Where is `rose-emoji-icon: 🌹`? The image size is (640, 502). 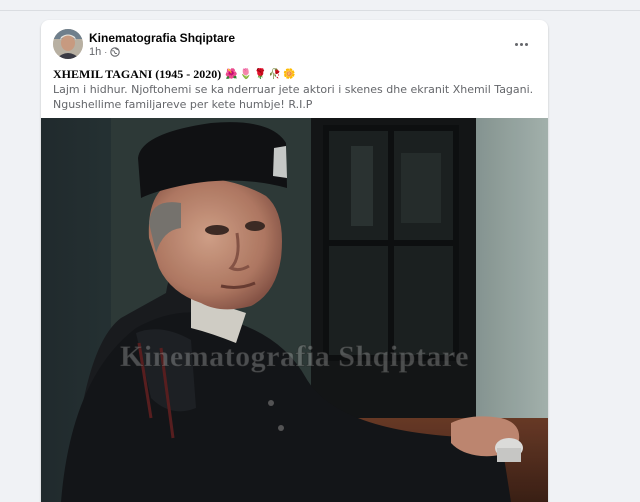 rose-emoji-icon: 🌹 is located at coordinates (260, 74).